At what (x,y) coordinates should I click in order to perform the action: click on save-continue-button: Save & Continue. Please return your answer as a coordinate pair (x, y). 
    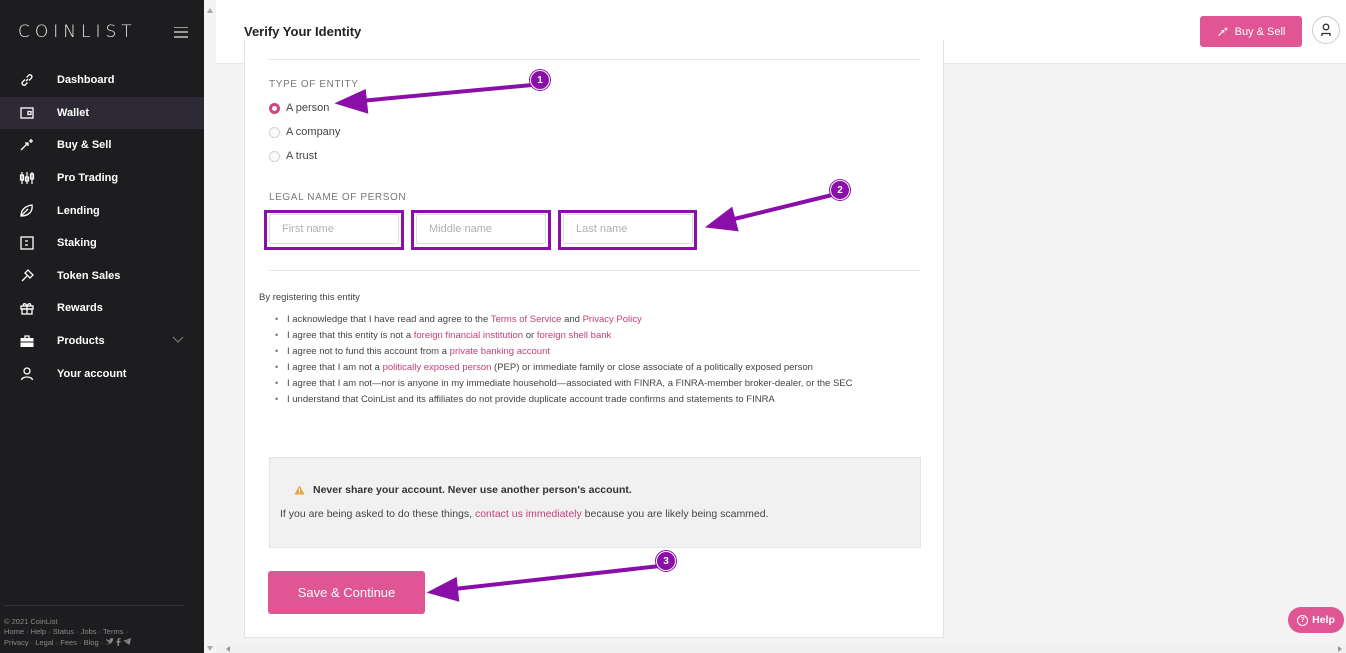
    Looking at the image, I should click on (346, 592).